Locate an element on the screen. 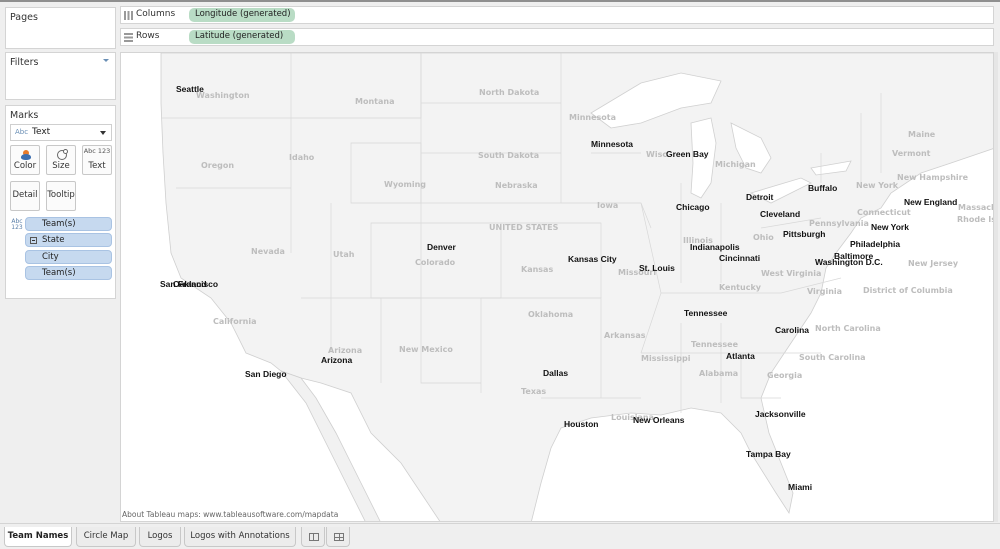 The height and width of the screenshot is (549, 1000). team-label: Philadelphia is located at coordinates (875, 244).